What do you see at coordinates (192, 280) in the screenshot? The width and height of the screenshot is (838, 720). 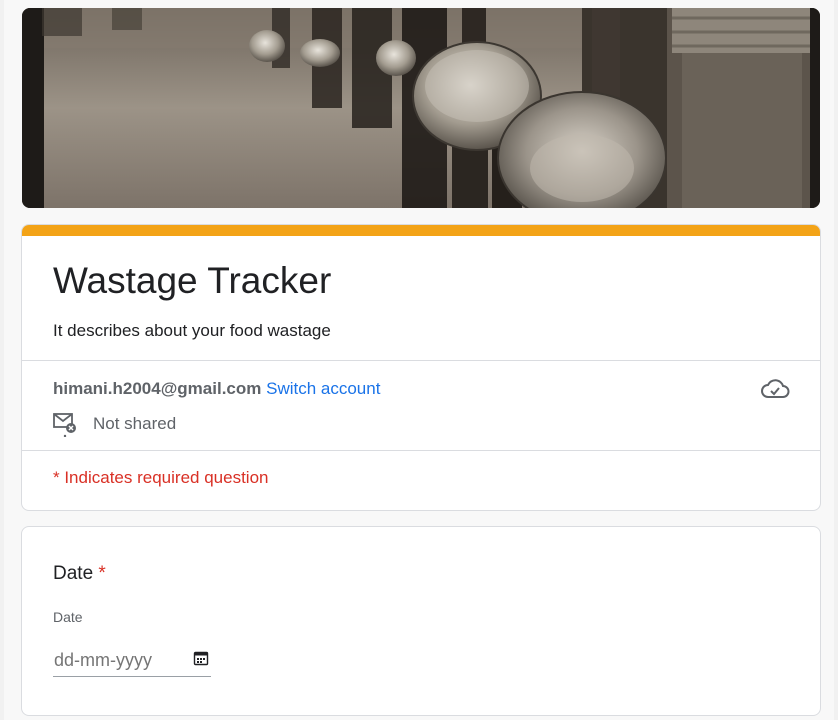 I see `form-title: Wastage Tracker` at bounding box center [192, 280].